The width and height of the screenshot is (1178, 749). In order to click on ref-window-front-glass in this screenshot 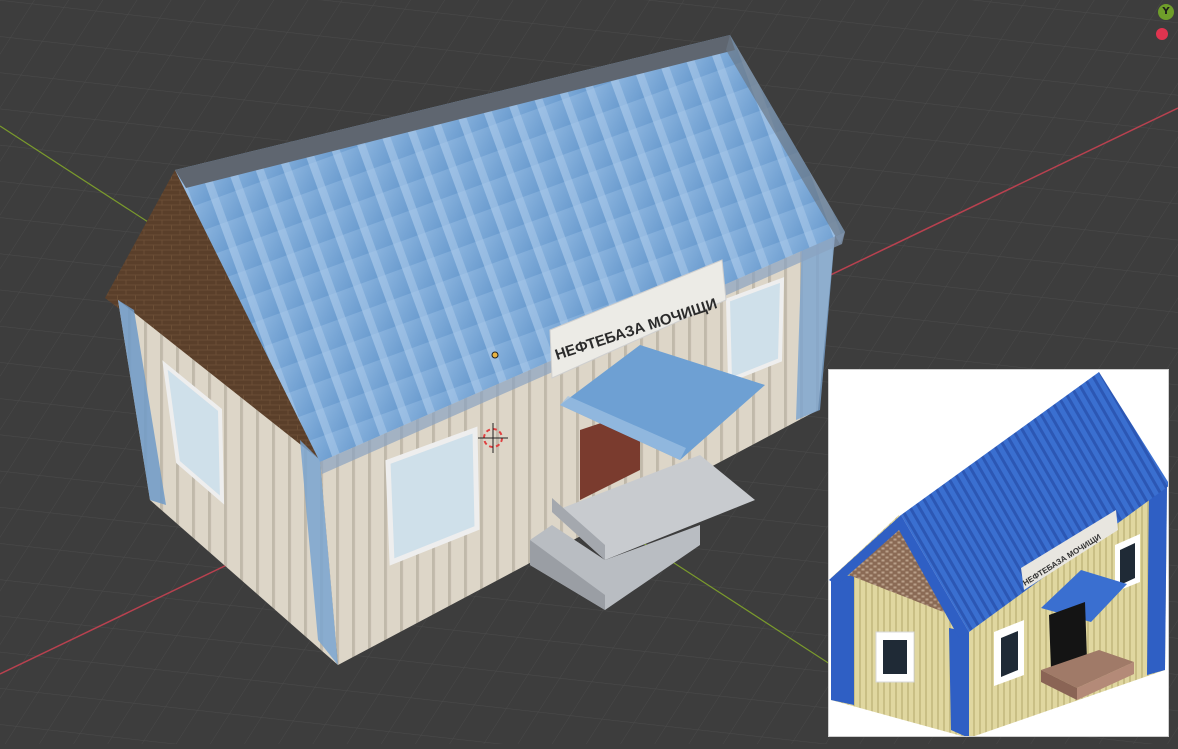, I will do `click(1009, 654)`.